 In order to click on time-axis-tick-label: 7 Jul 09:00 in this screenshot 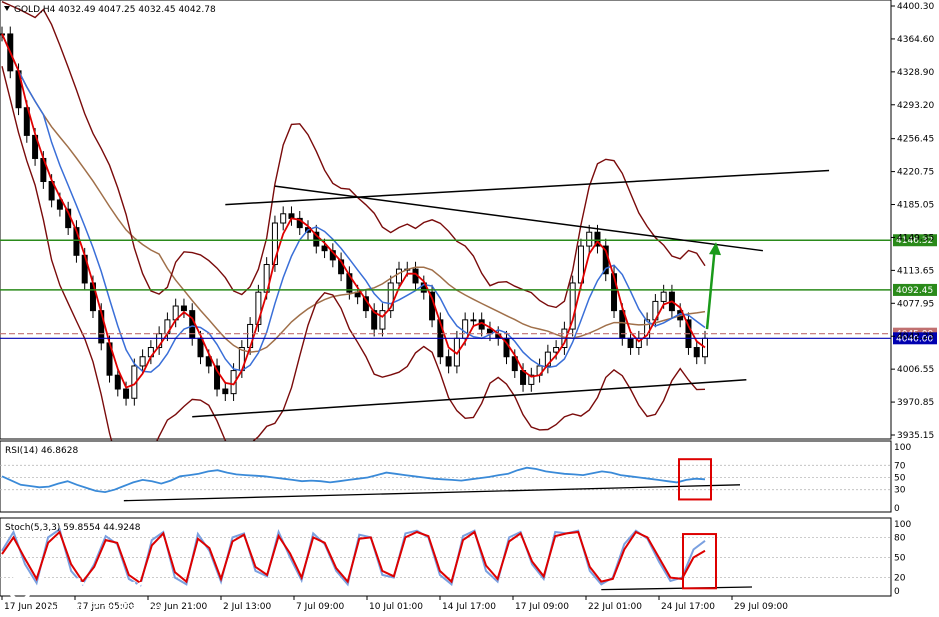, I will do `click(320, 607)`.